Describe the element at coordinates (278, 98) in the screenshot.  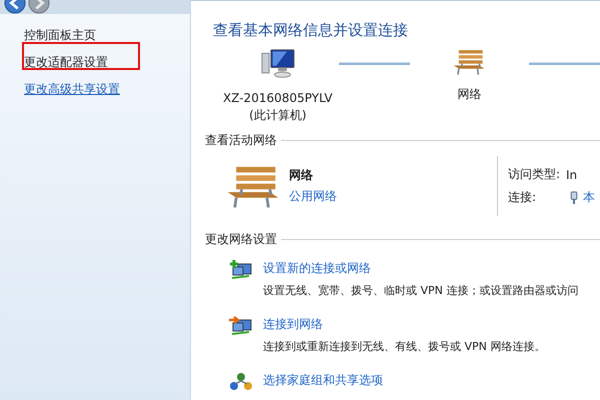
I see `node-label: XZ-20160805PYLV` at that location.